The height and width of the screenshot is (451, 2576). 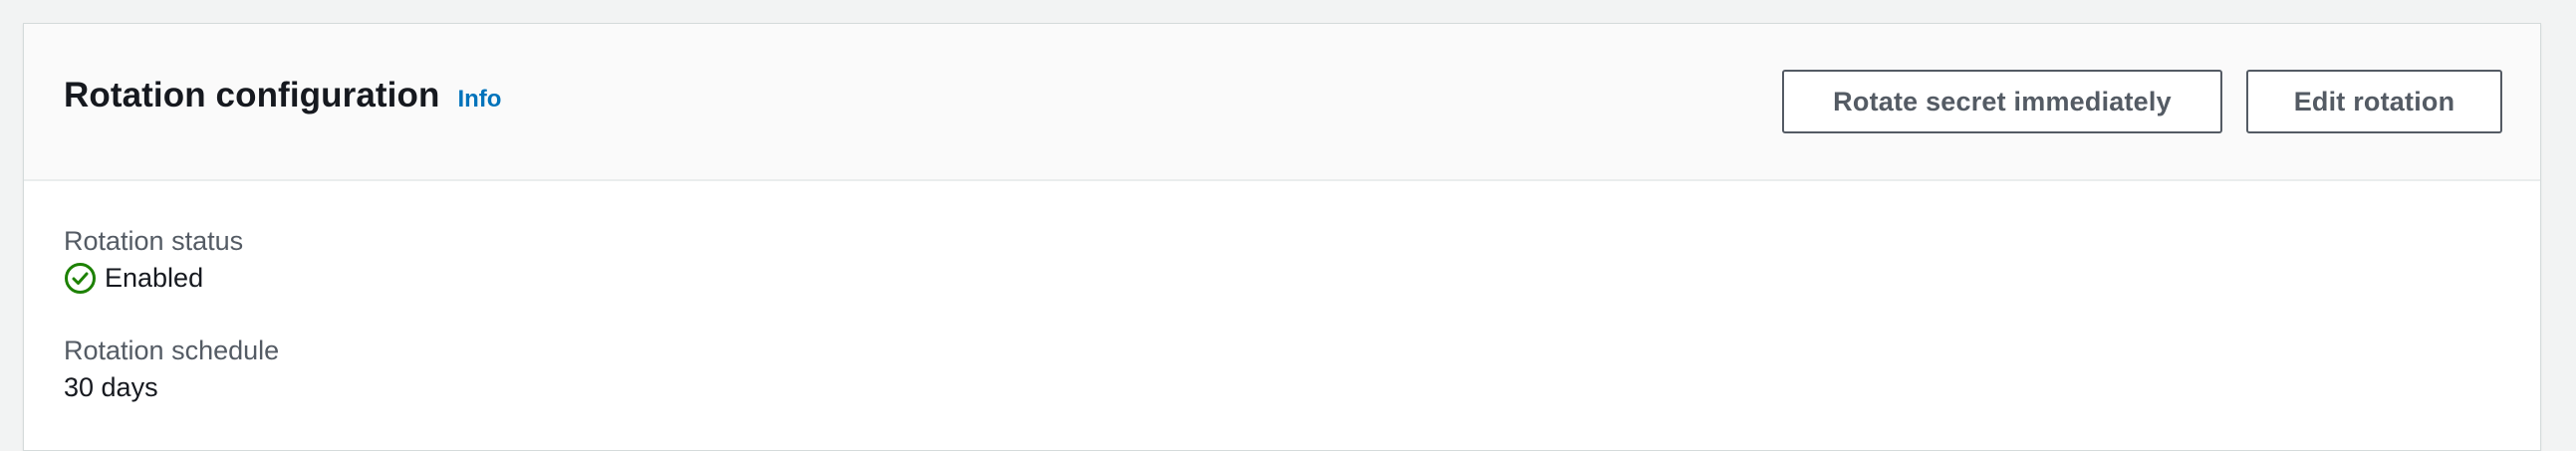 I want to click on header-actions: Rotate secret immediately Edit rotation, so click(x=2142, y=101).